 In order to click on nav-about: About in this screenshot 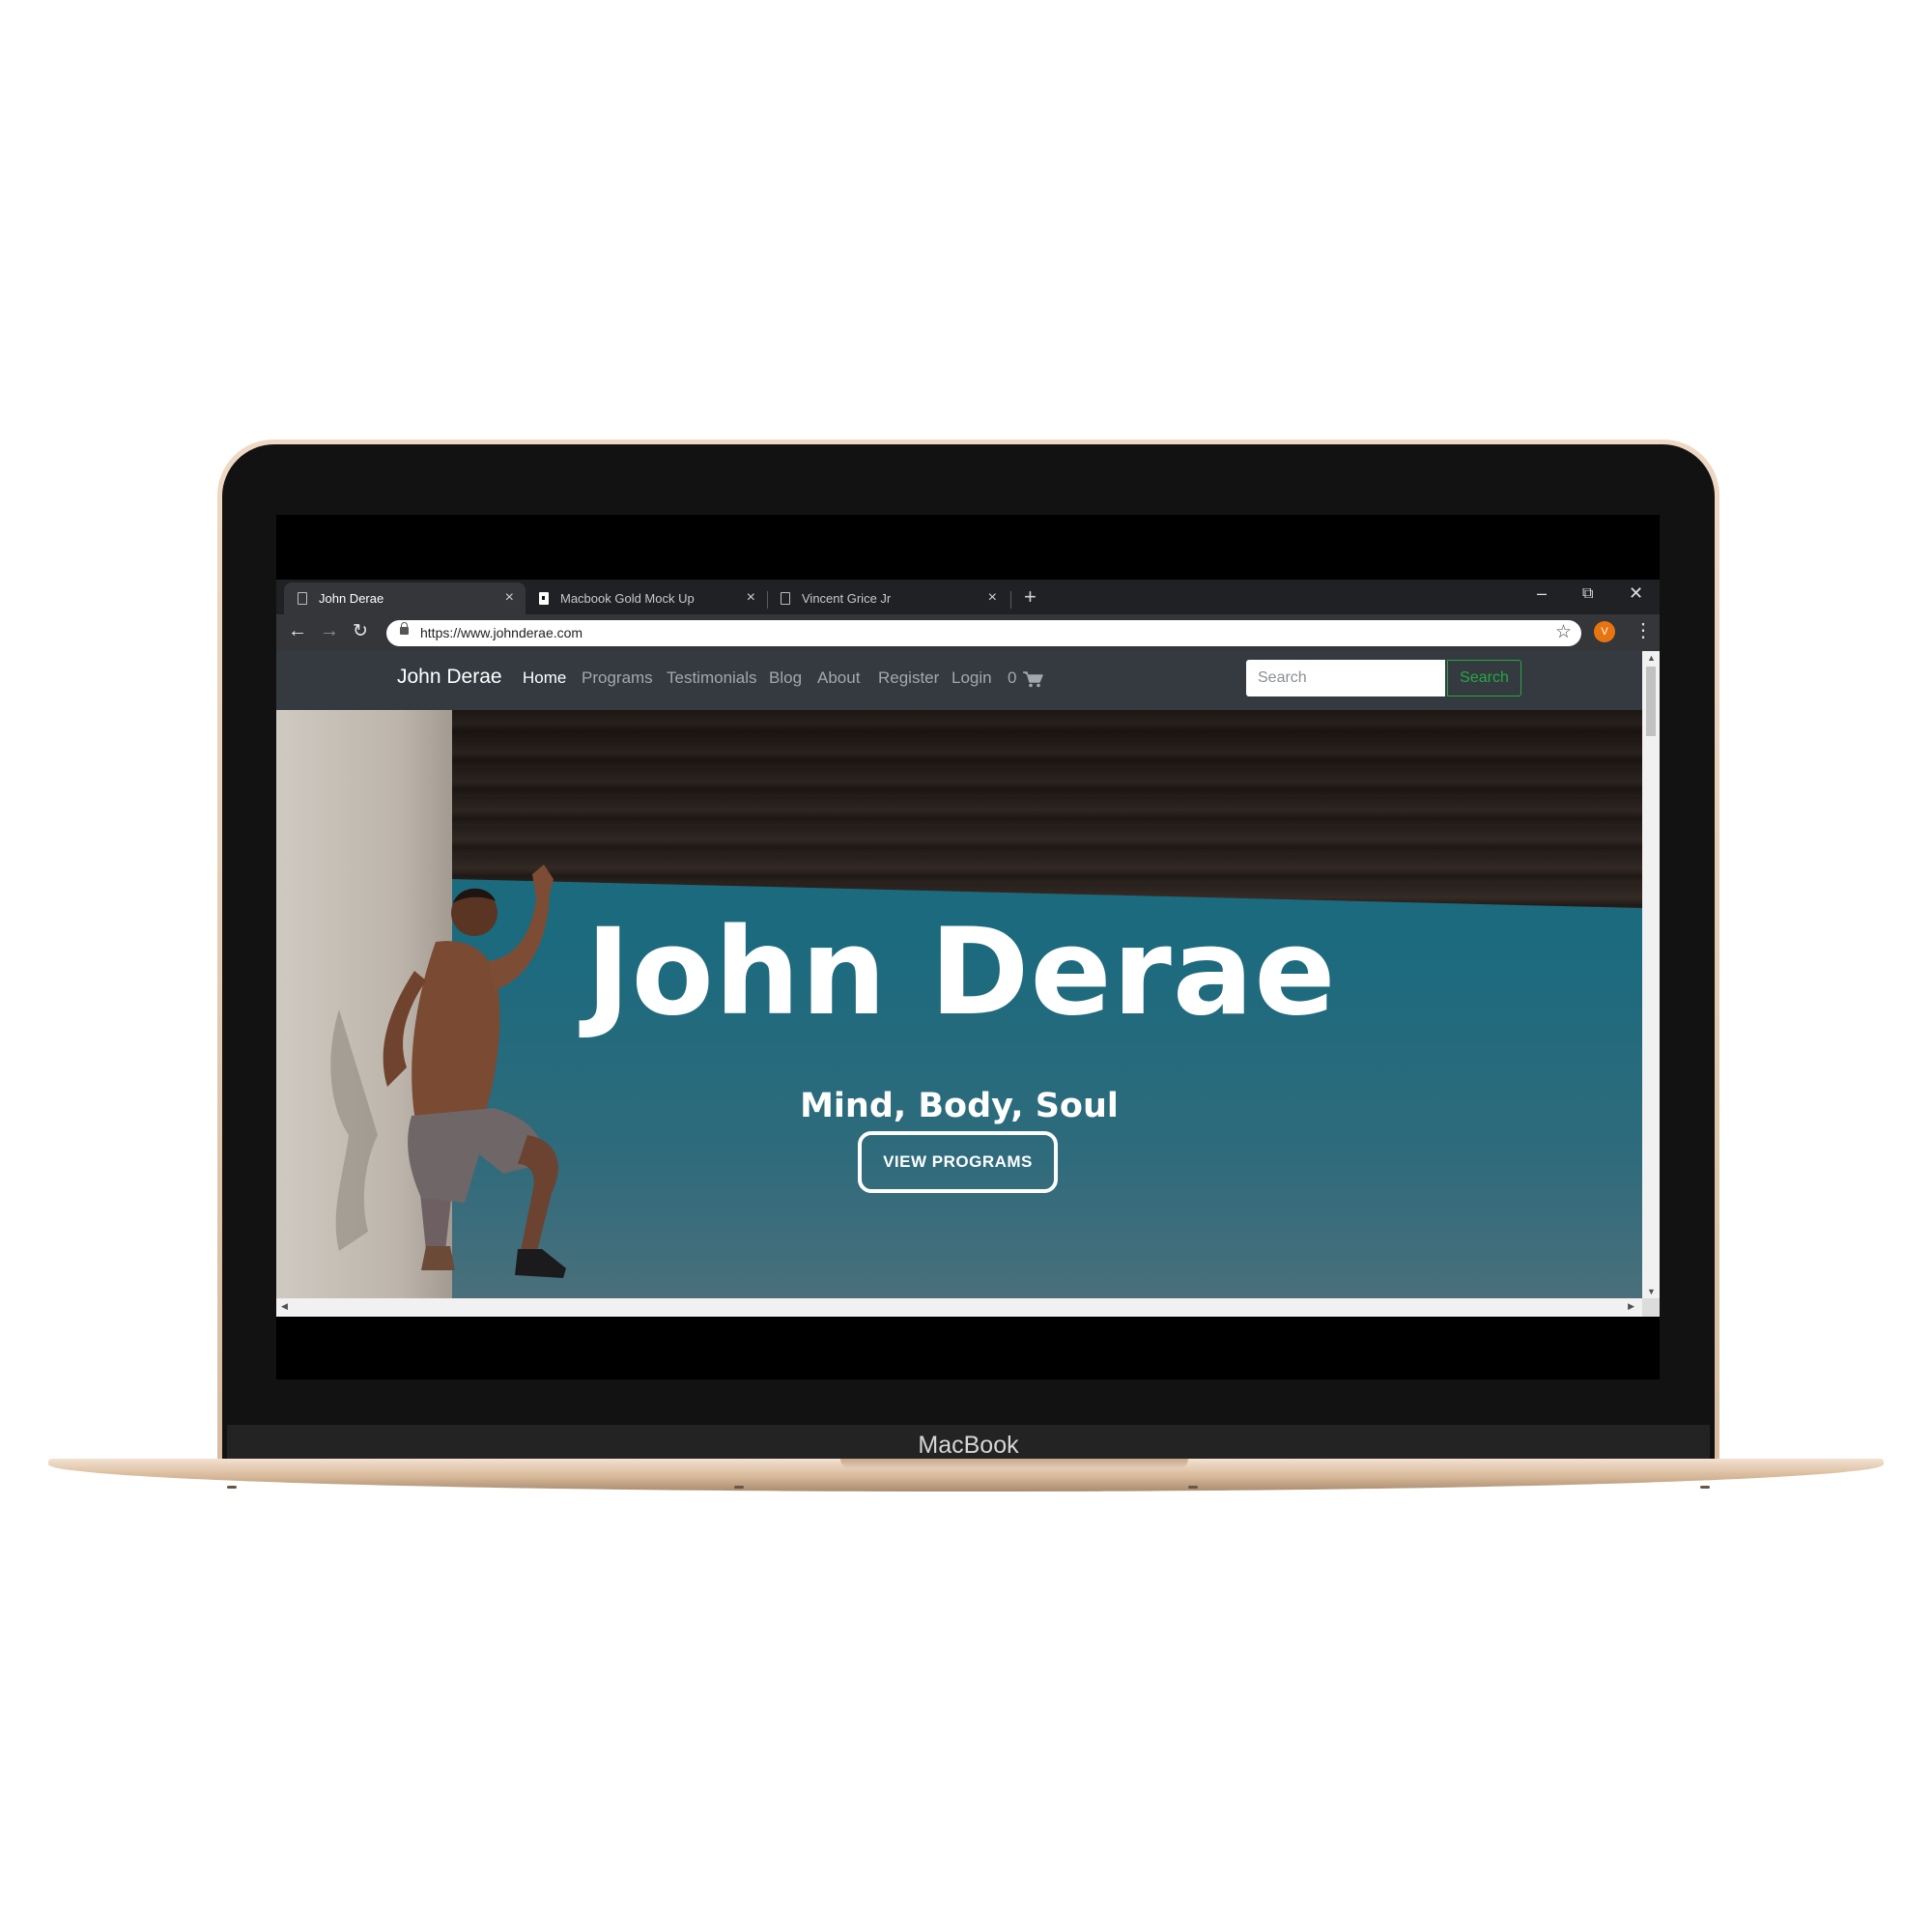, I will do `click(838, 678)`.